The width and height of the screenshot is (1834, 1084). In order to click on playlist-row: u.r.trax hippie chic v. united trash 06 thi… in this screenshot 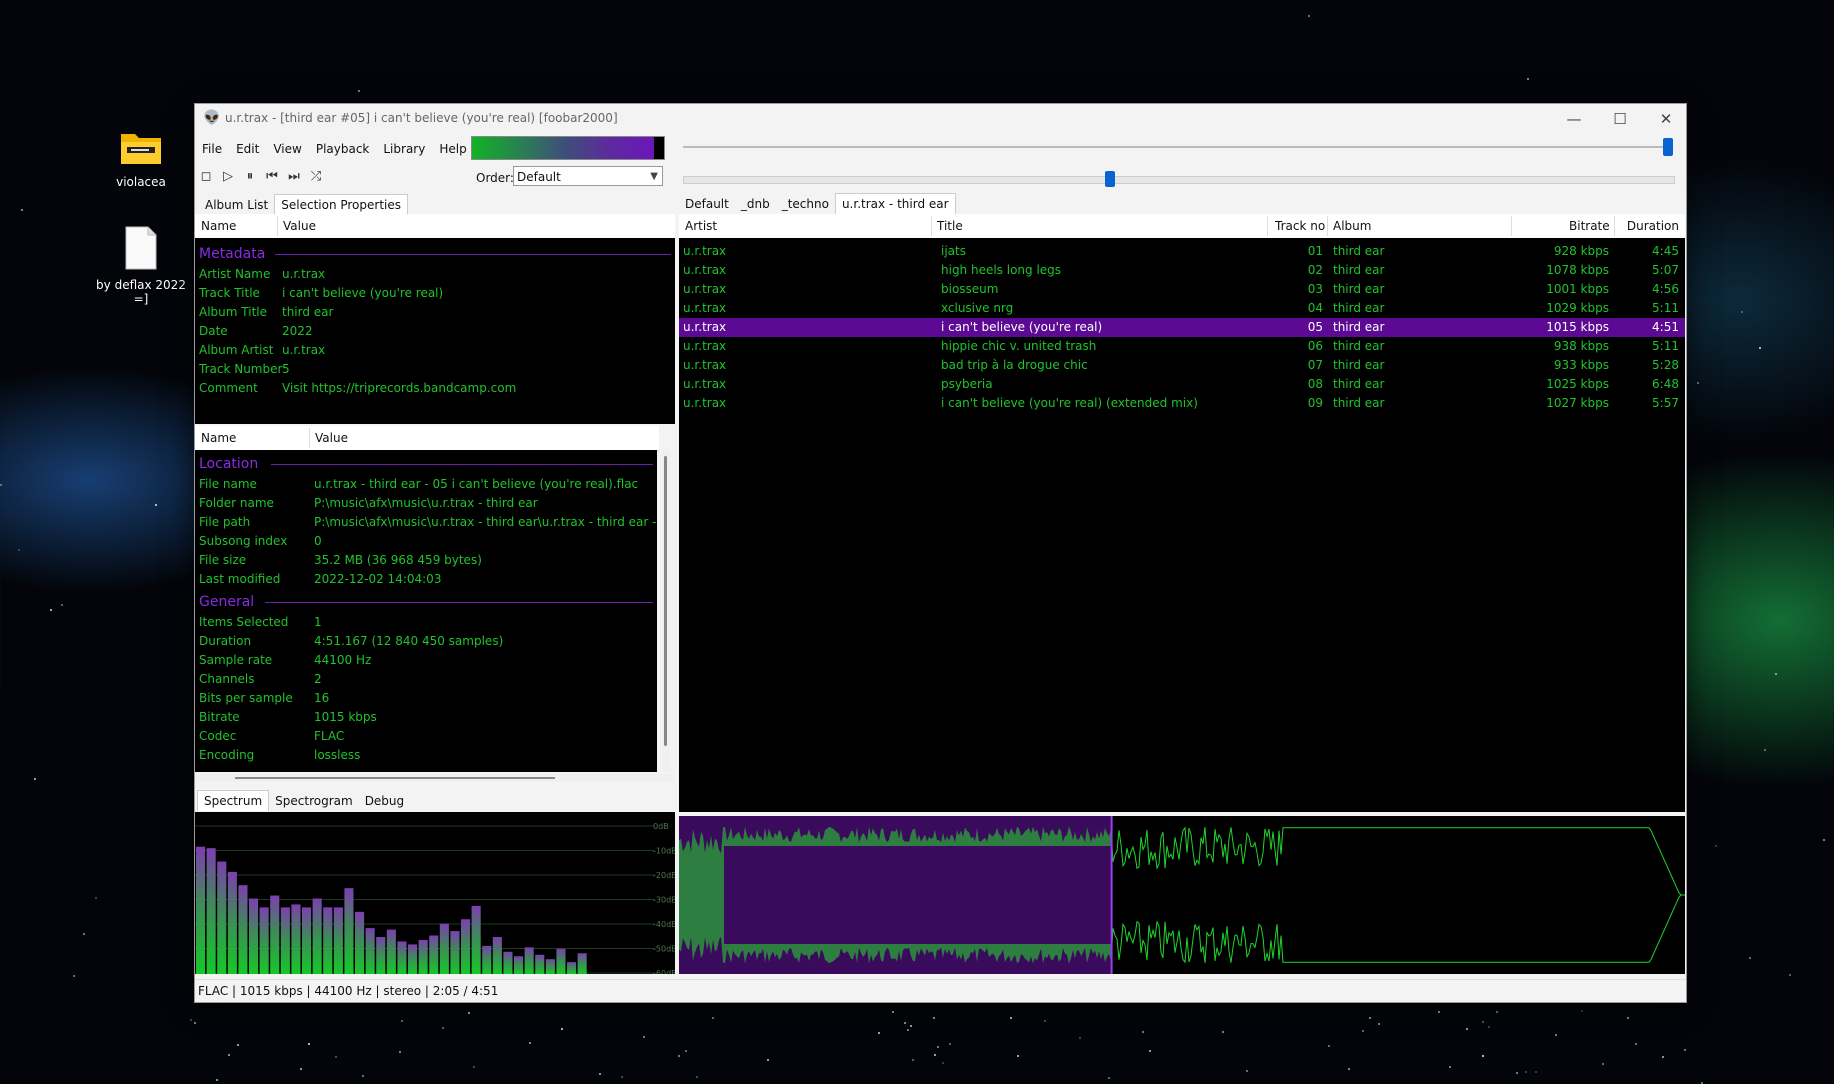, I will do `click(1182, 346)`.